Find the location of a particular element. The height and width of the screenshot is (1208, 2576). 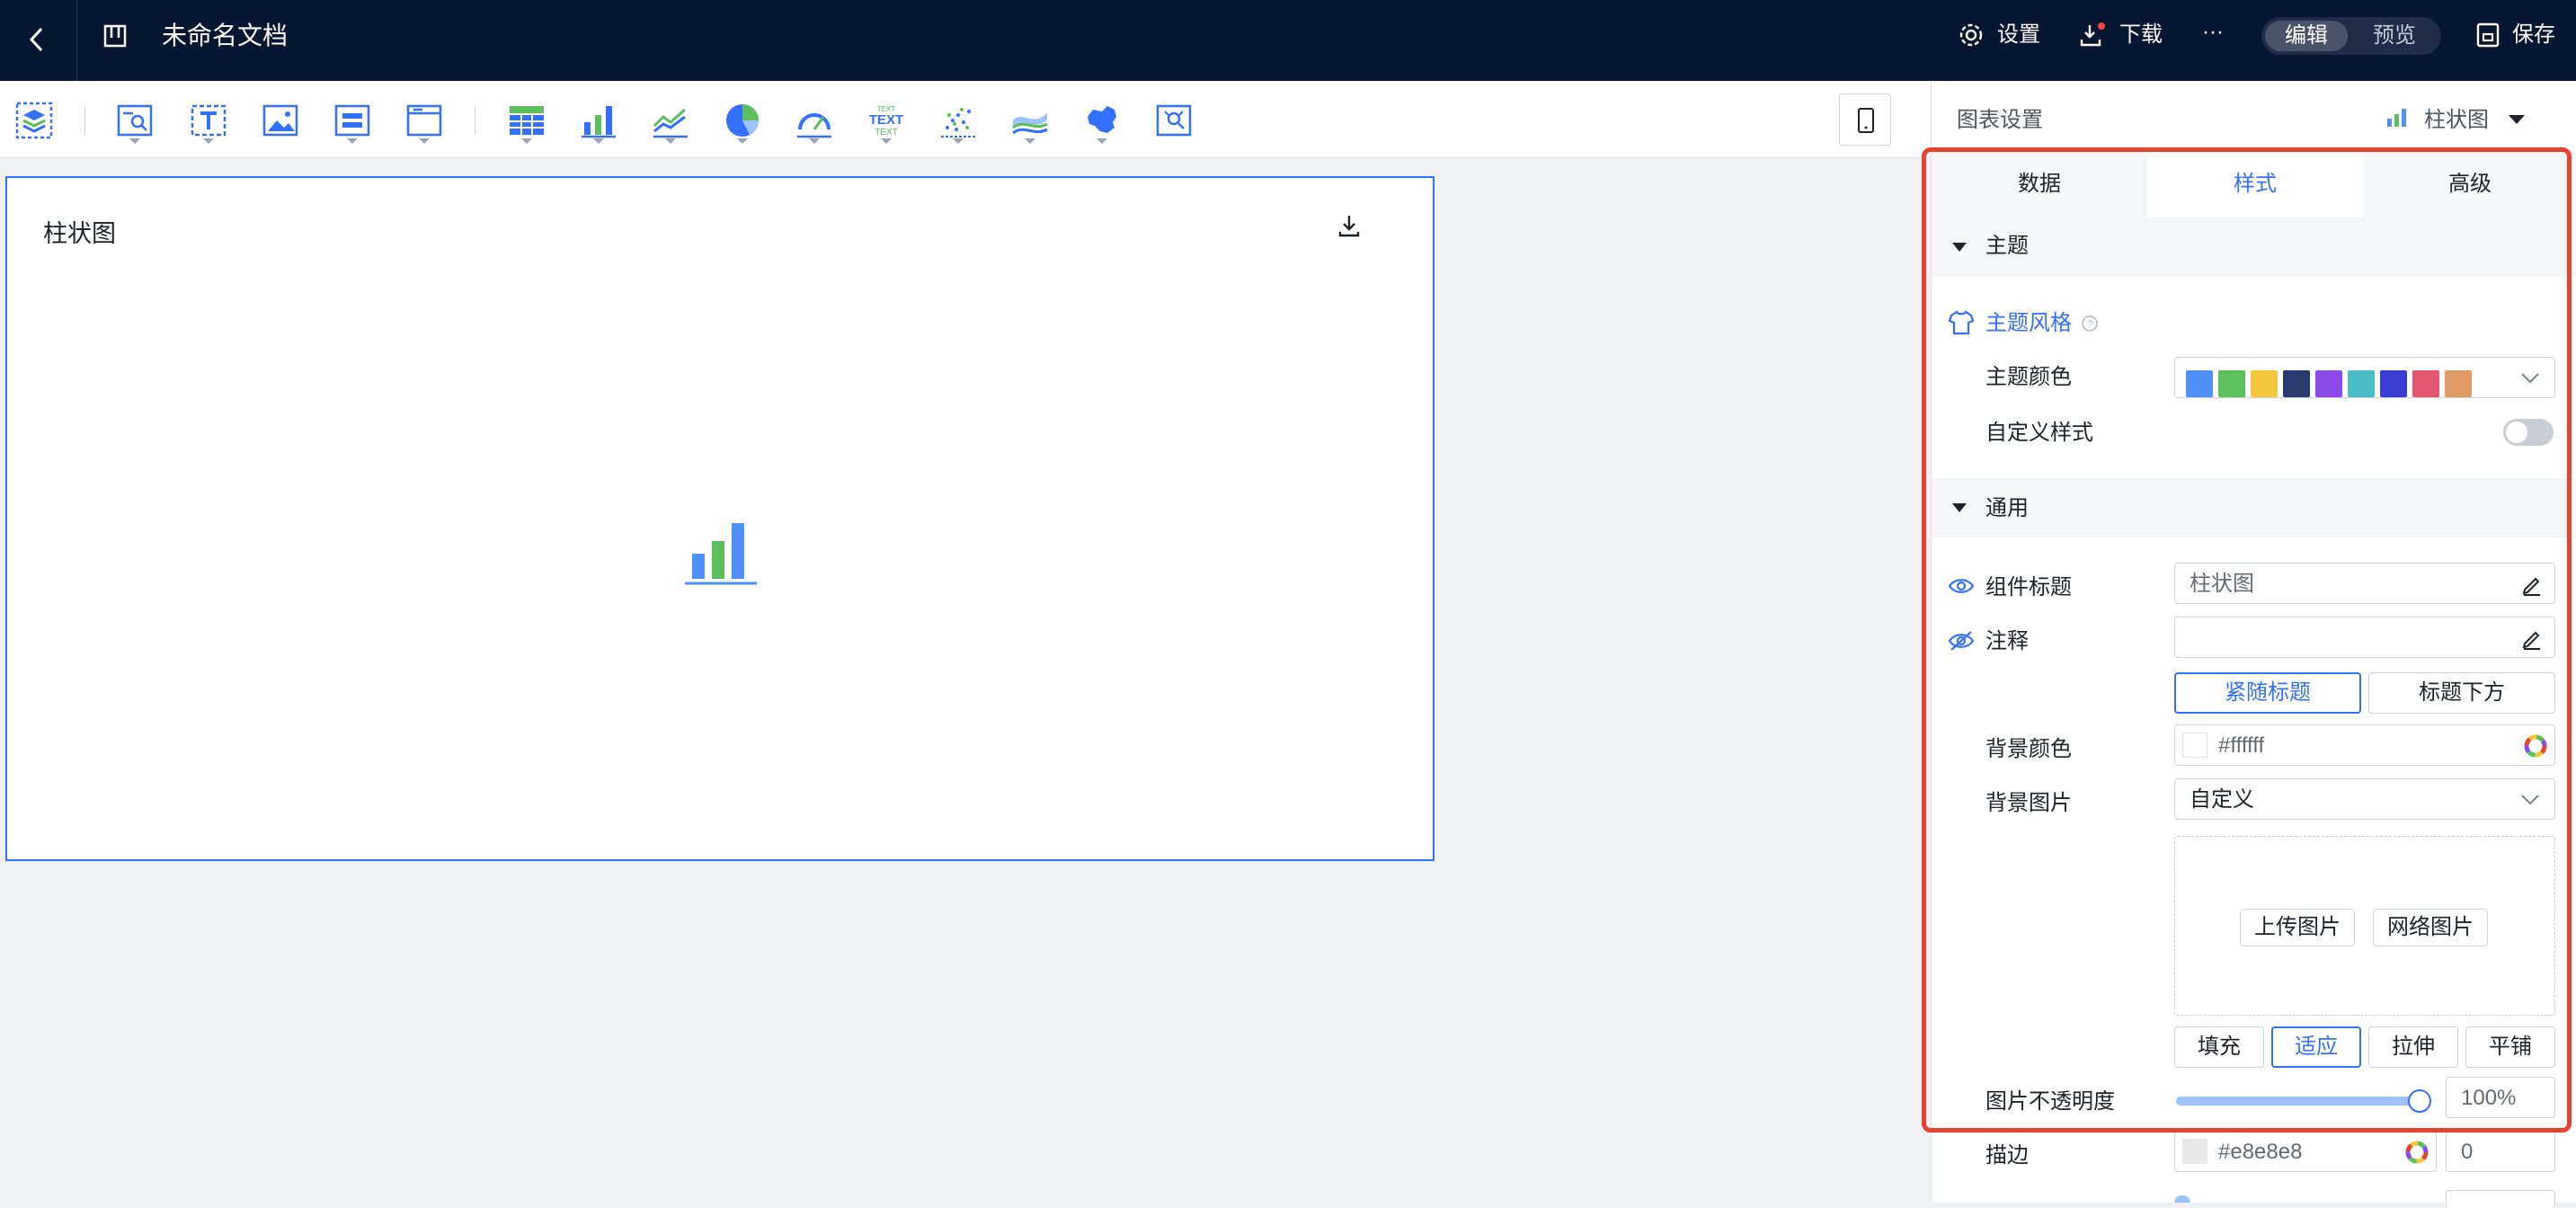

line-chart-dropdown-icon is located at coordinates (670, 141).